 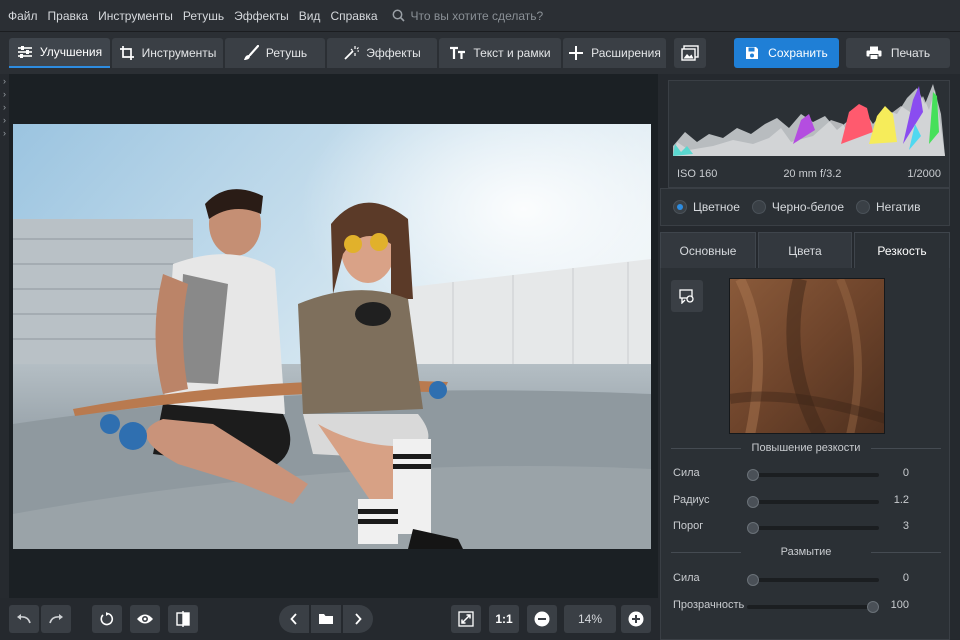 I want to click on mode-color-label: Цветное, so click(x=716, y=207).